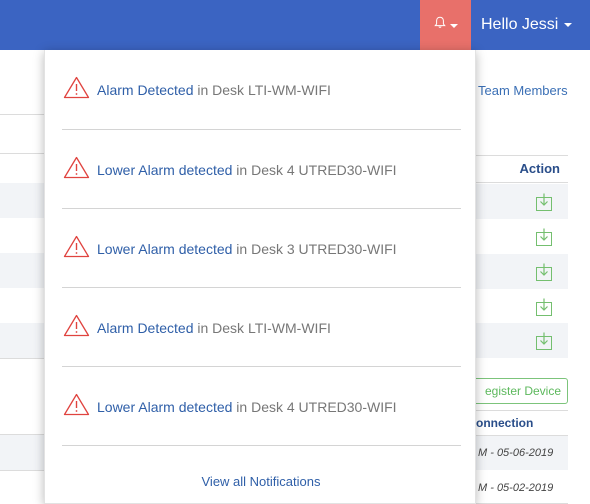  I want to click on bell-icon, so click(439, 25).